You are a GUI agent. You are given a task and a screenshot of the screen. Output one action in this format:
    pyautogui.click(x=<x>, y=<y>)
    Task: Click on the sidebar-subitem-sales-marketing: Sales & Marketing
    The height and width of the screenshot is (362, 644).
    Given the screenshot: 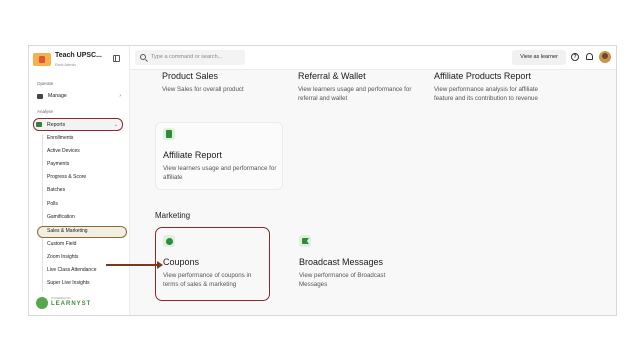 What is the action you would take?
    pyautogui.click(x=67, y=231)
    